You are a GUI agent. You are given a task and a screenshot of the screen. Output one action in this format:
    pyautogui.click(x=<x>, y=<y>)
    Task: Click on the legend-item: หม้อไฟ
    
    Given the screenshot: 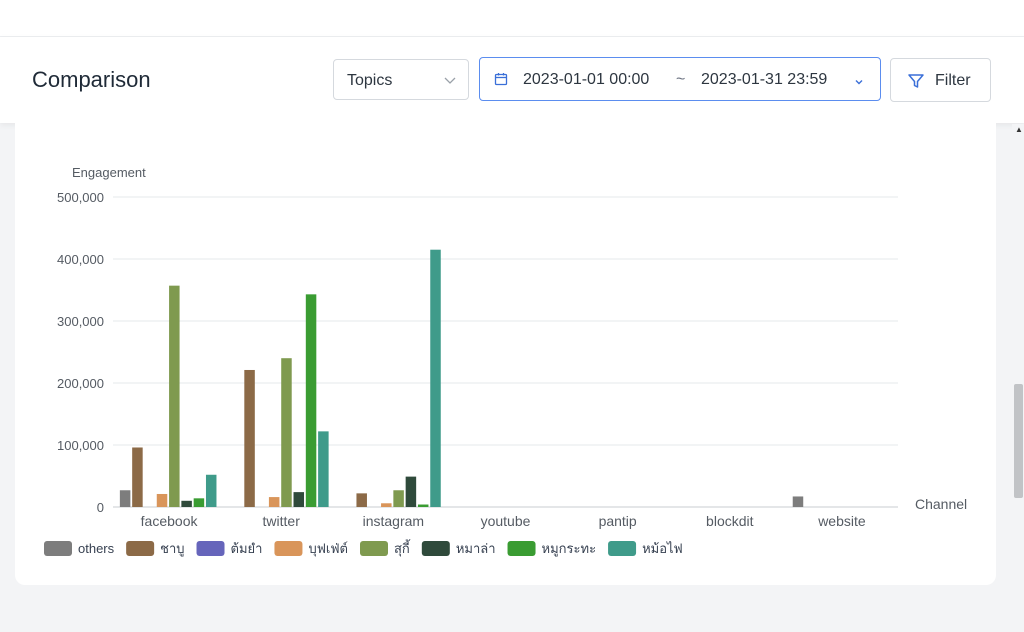 What is the action you would take?
    pyautogui.click(x=662, y=548)
    